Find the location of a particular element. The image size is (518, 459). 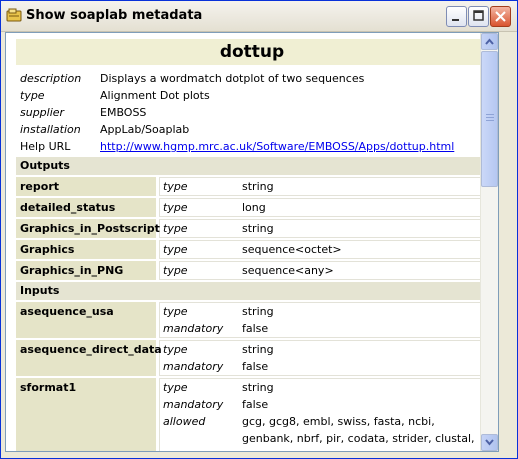

minimize-icon is located at coordinates (455, 20).